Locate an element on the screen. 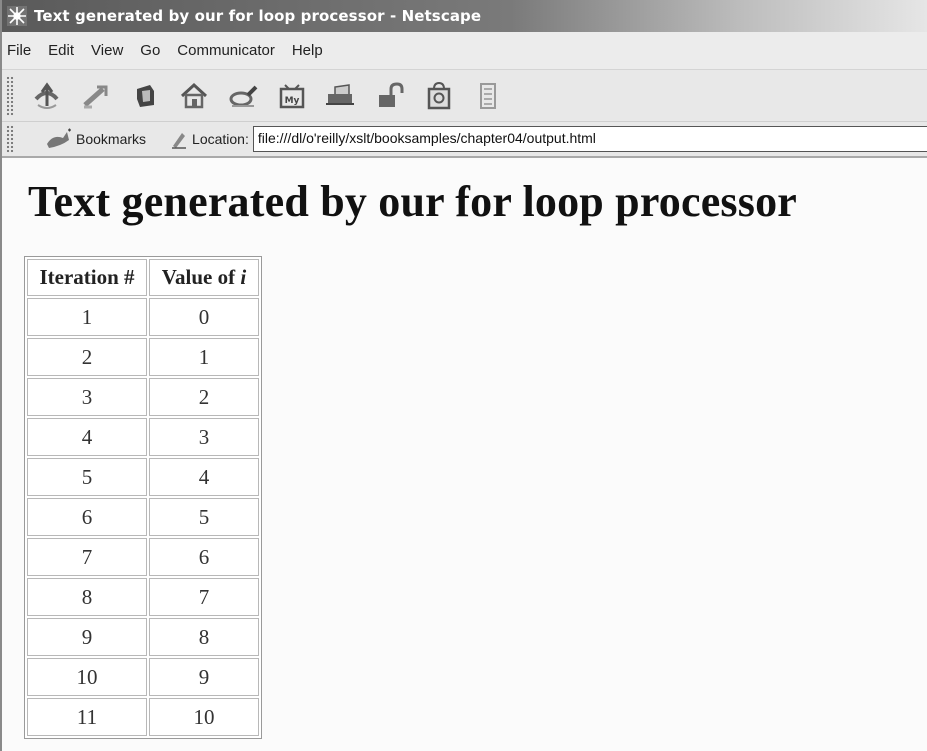  table-row: 43 is located at coordinates (143, 437).